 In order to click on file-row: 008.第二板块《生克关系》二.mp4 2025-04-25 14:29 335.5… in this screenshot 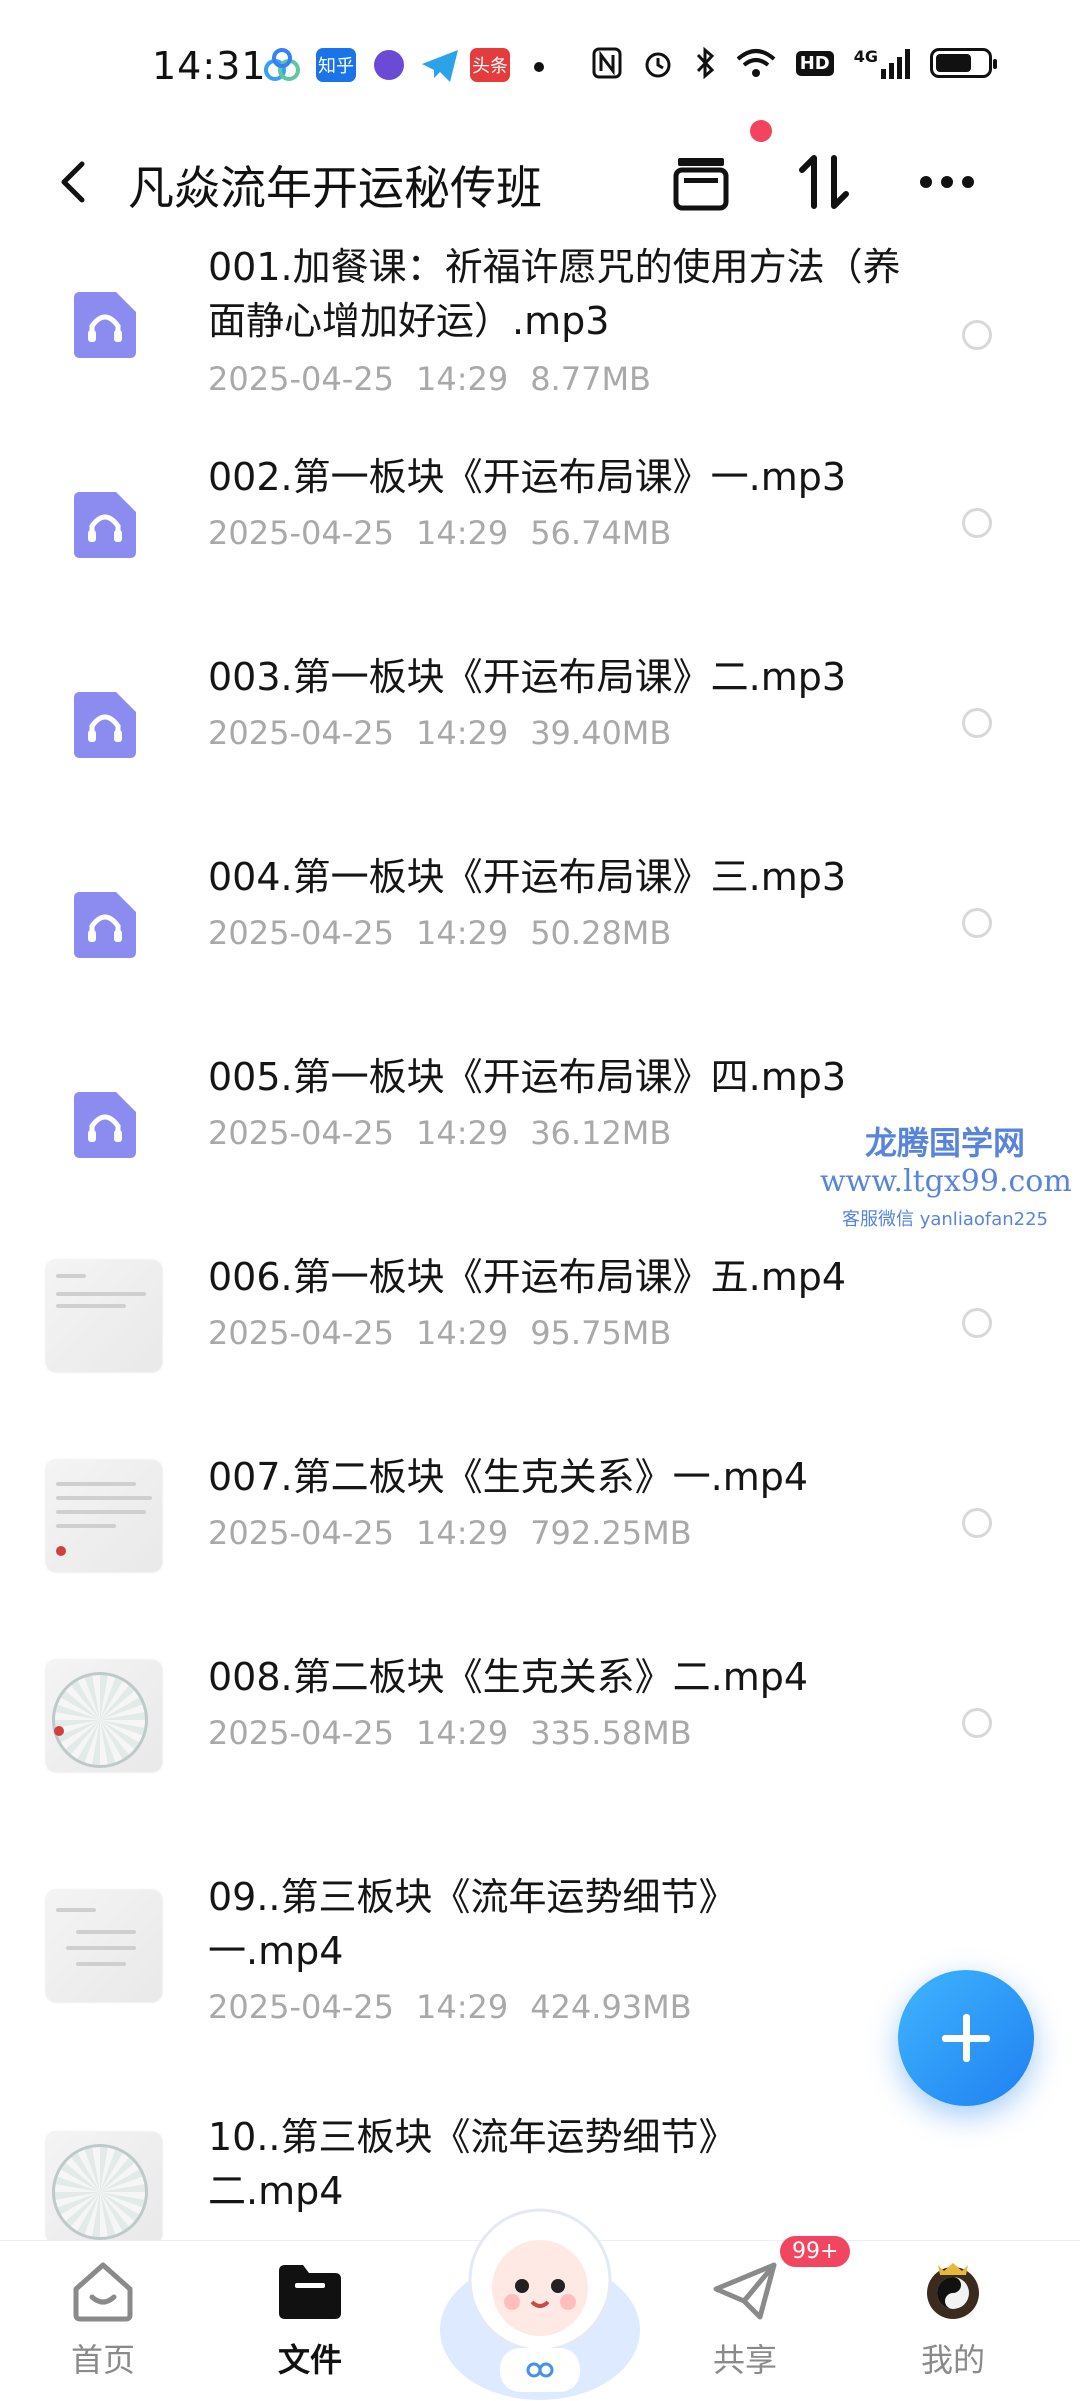, I will do `click(540, 1742)`.